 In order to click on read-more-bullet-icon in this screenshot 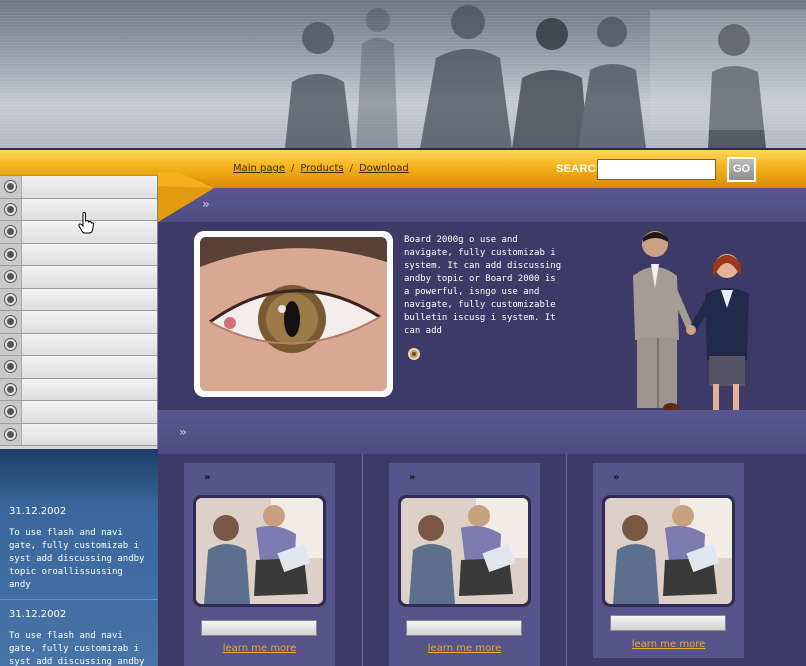, I will do `click(414, 354)`.